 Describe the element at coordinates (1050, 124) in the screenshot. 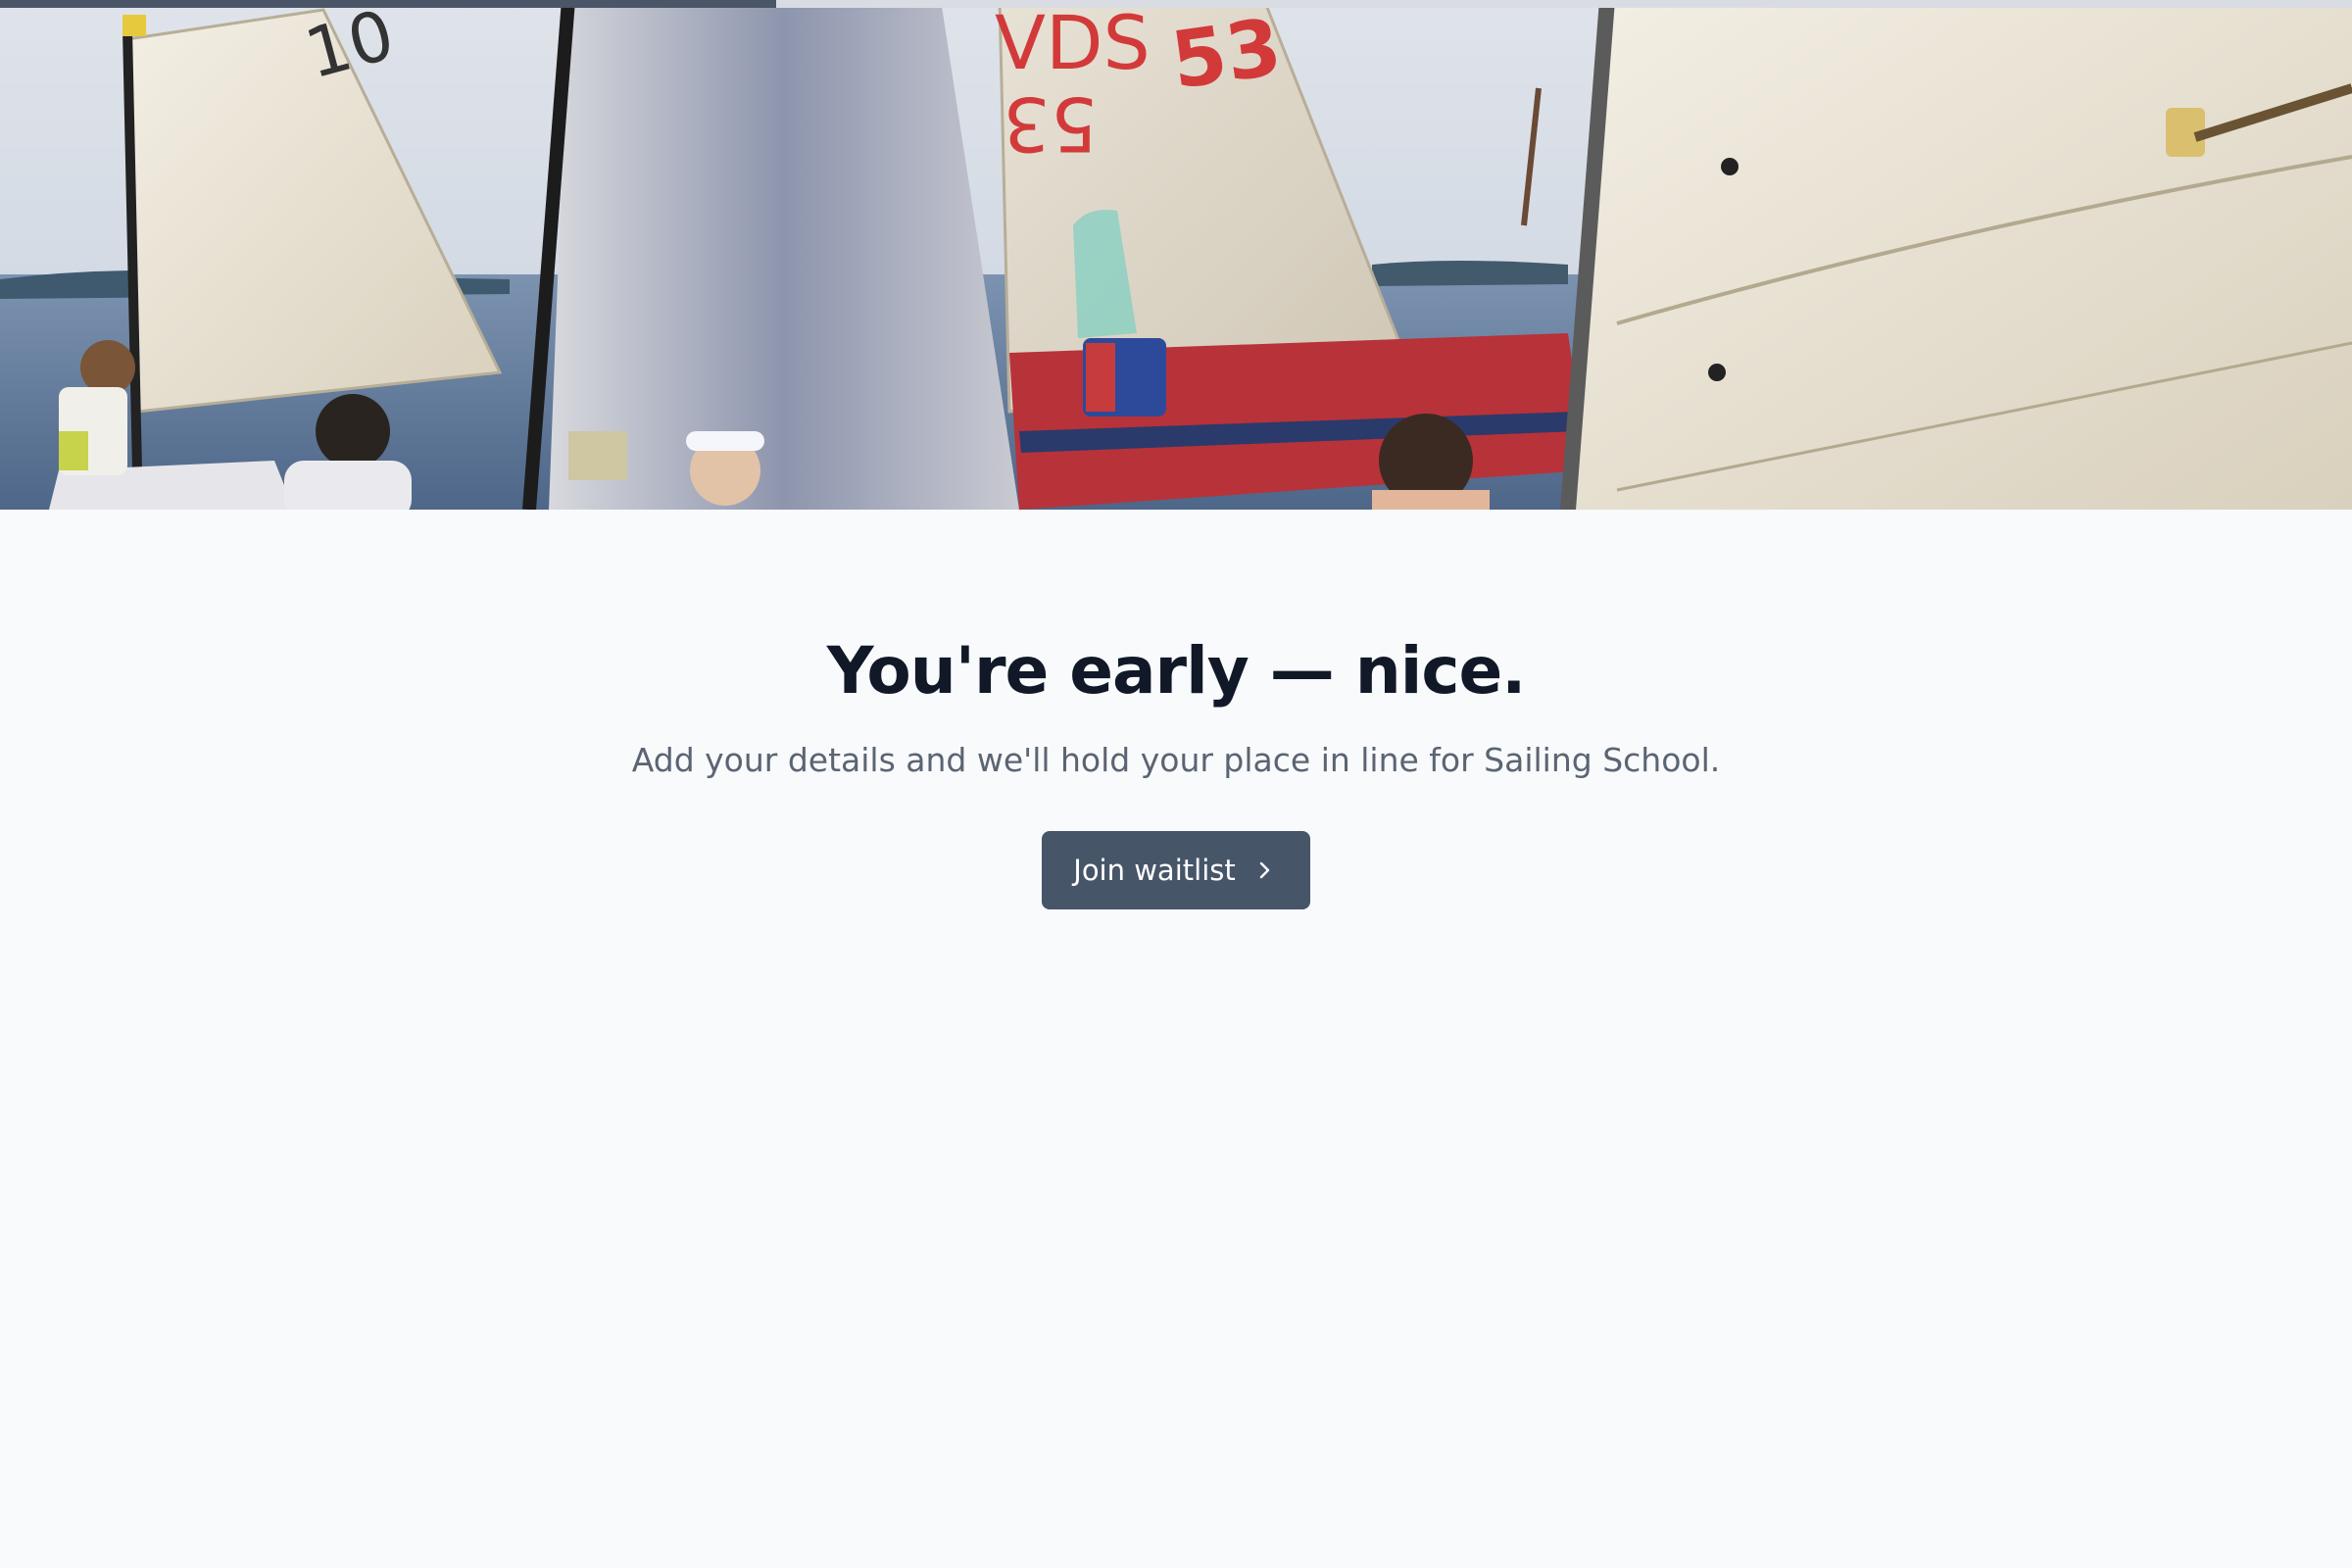

I see `sail-number-mirrored: 53` at that location.